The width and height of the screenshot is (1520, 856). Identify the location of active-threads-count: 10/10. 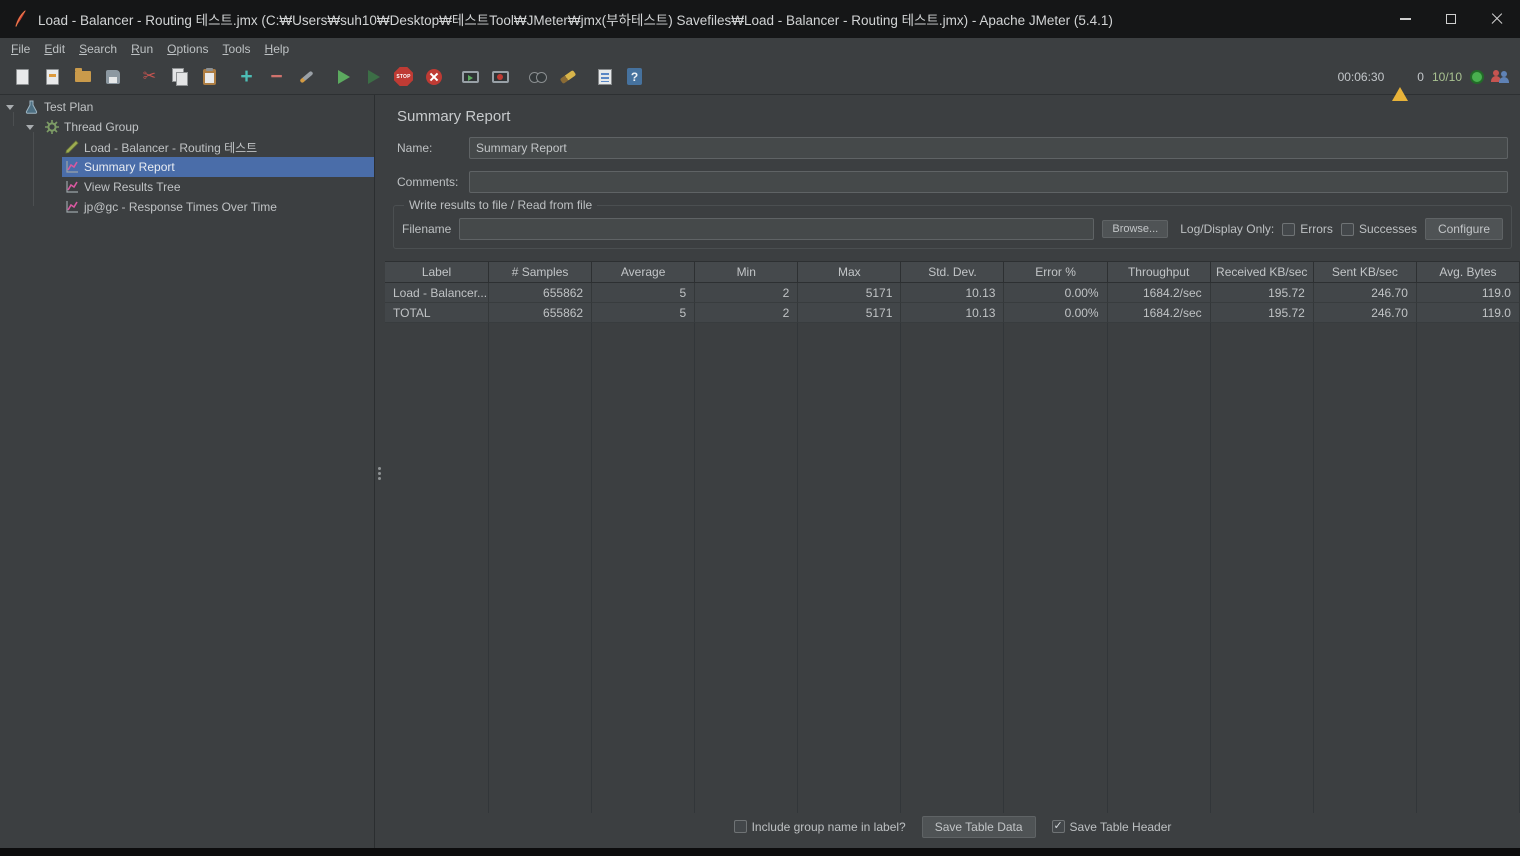
(1446, 76).